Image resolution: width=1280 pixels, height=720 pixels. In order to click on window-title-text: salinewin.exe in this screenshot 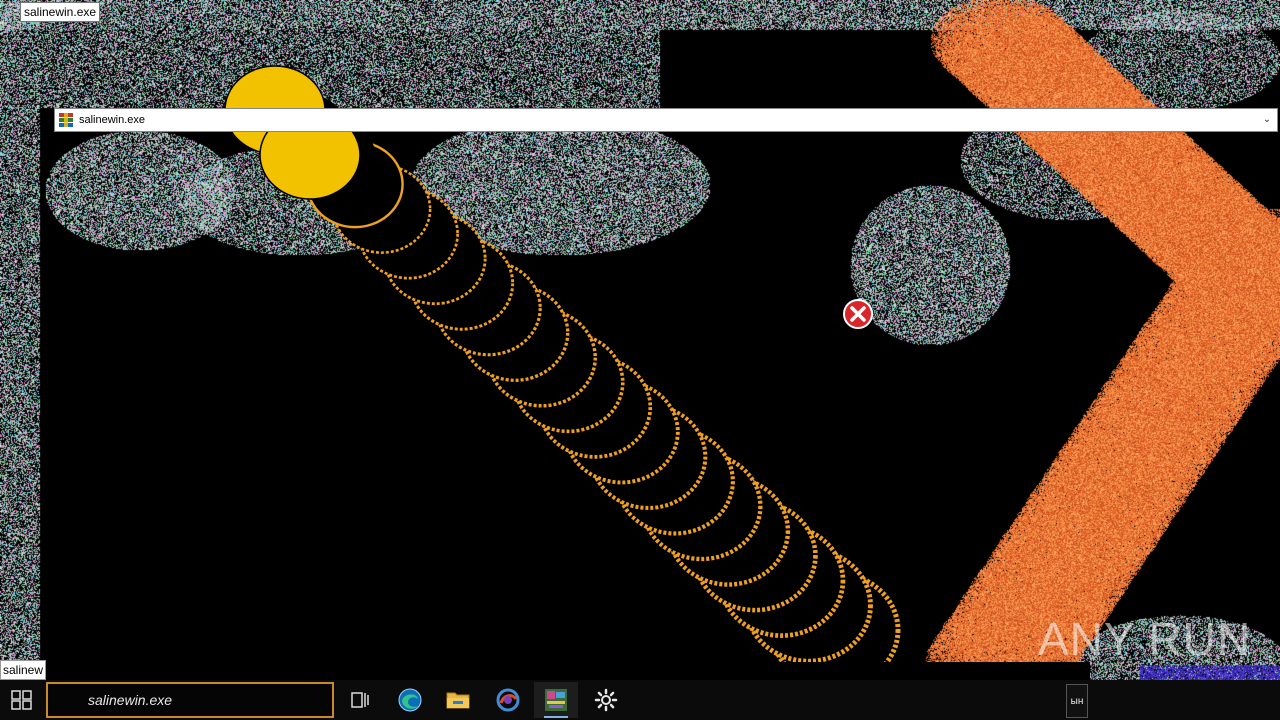, I will do `click(112, 120)`.